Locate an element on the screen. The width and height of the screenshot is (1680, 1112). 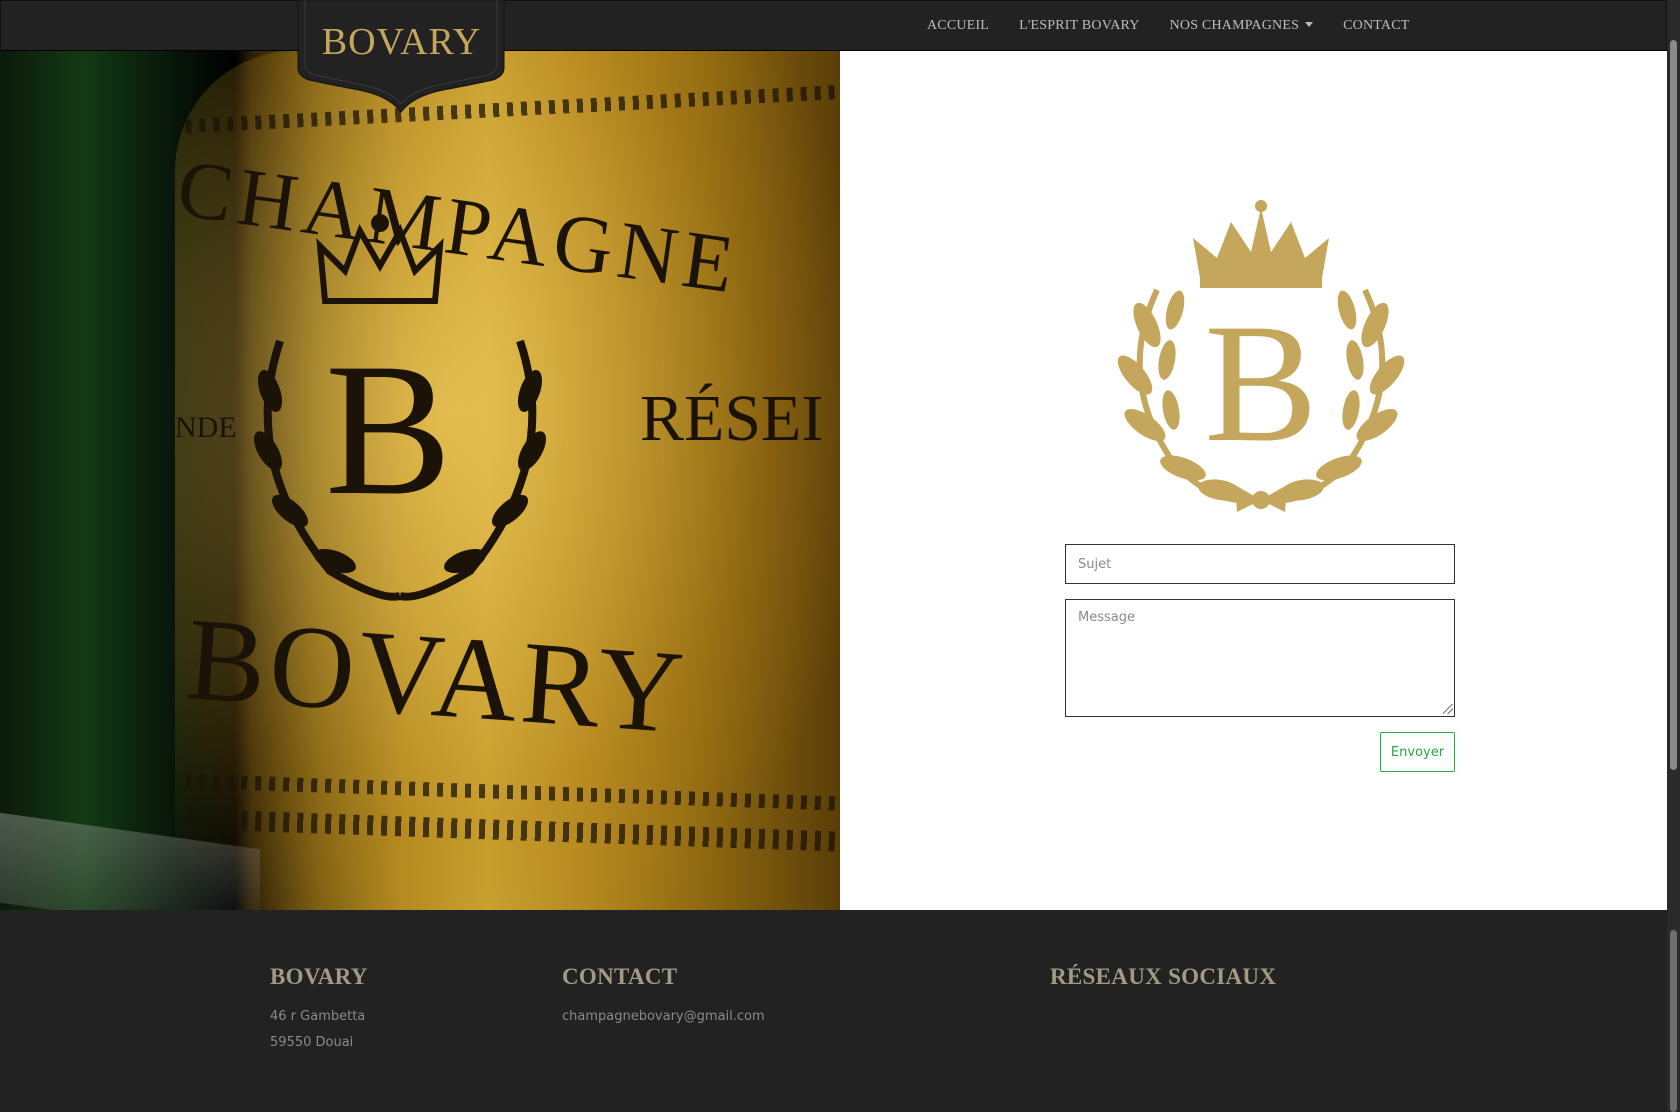
brand-name: BOVARY is located at coordinates (401, 42).